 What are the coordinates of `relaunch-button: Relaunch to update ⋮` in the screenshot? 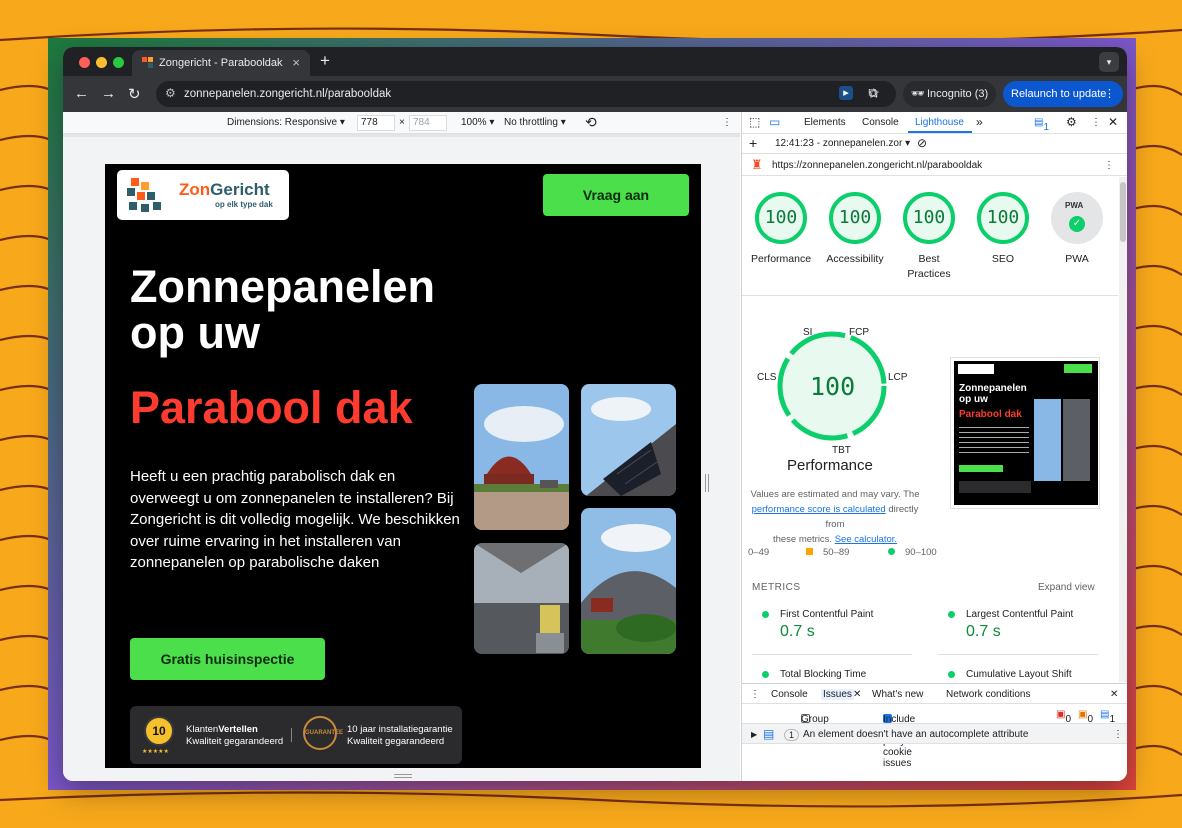 It's located at (1063, 94).